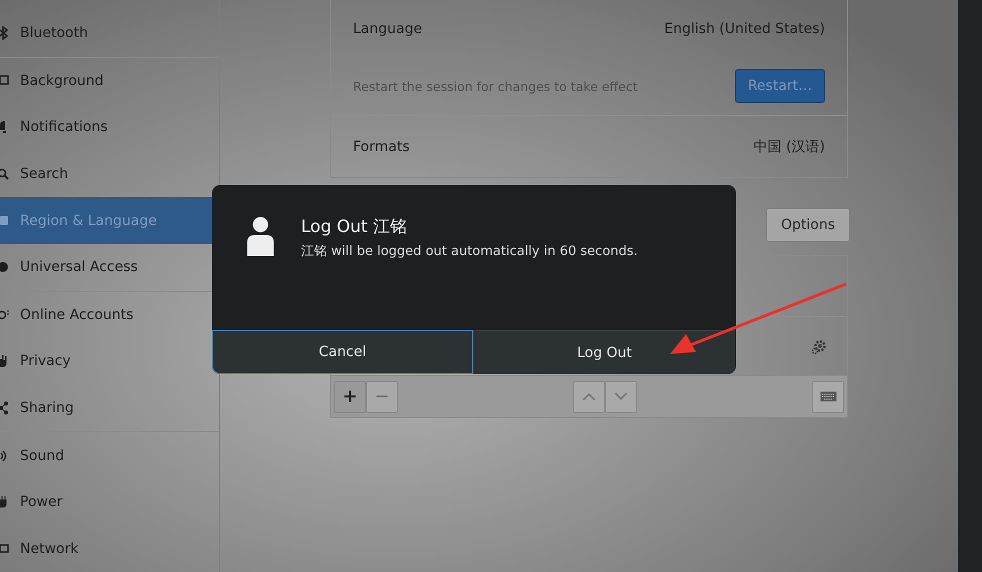 This screenshot has width=982, height=572. I want to click on keyboard-button, so click(828, 396).